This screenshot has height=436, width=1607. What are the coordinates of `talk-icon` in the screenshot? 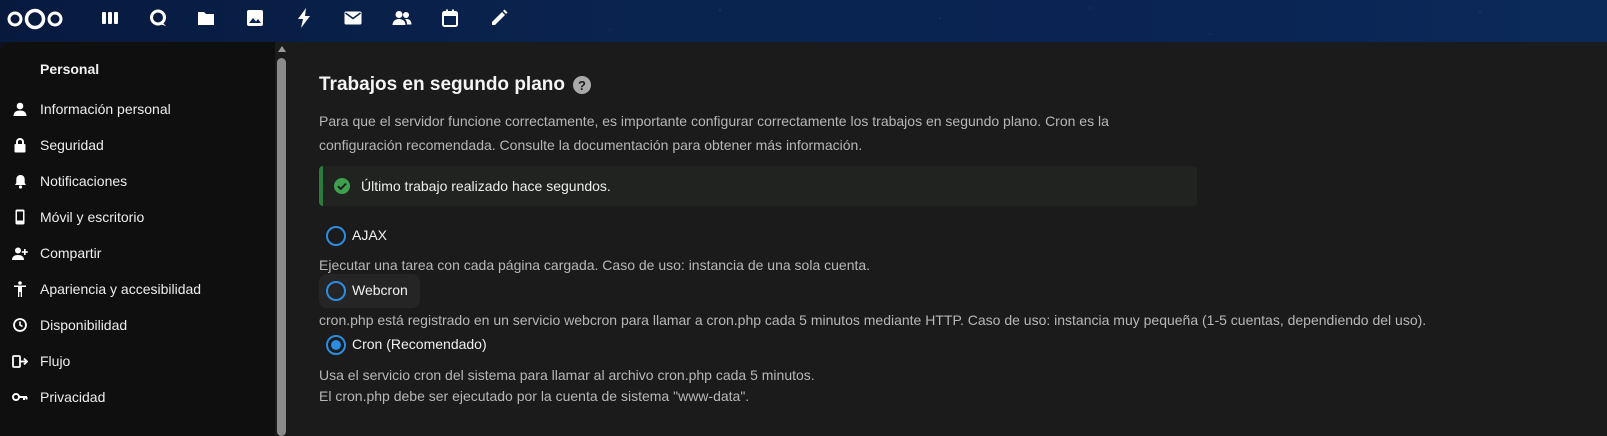 It's located at (158, 18).